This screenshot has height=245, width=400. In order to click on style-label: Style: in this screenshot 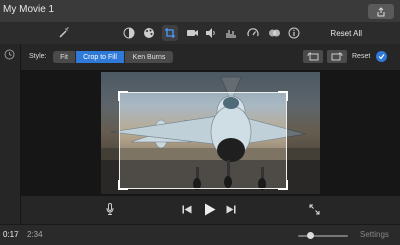, I will do `click(38, 56)`.